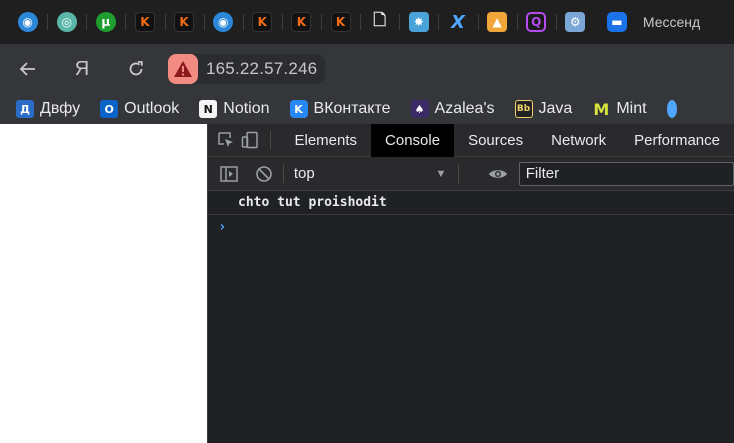 This screenshot has height=443, width=734. I want to click on q-icon: Q, so click(536, 22).